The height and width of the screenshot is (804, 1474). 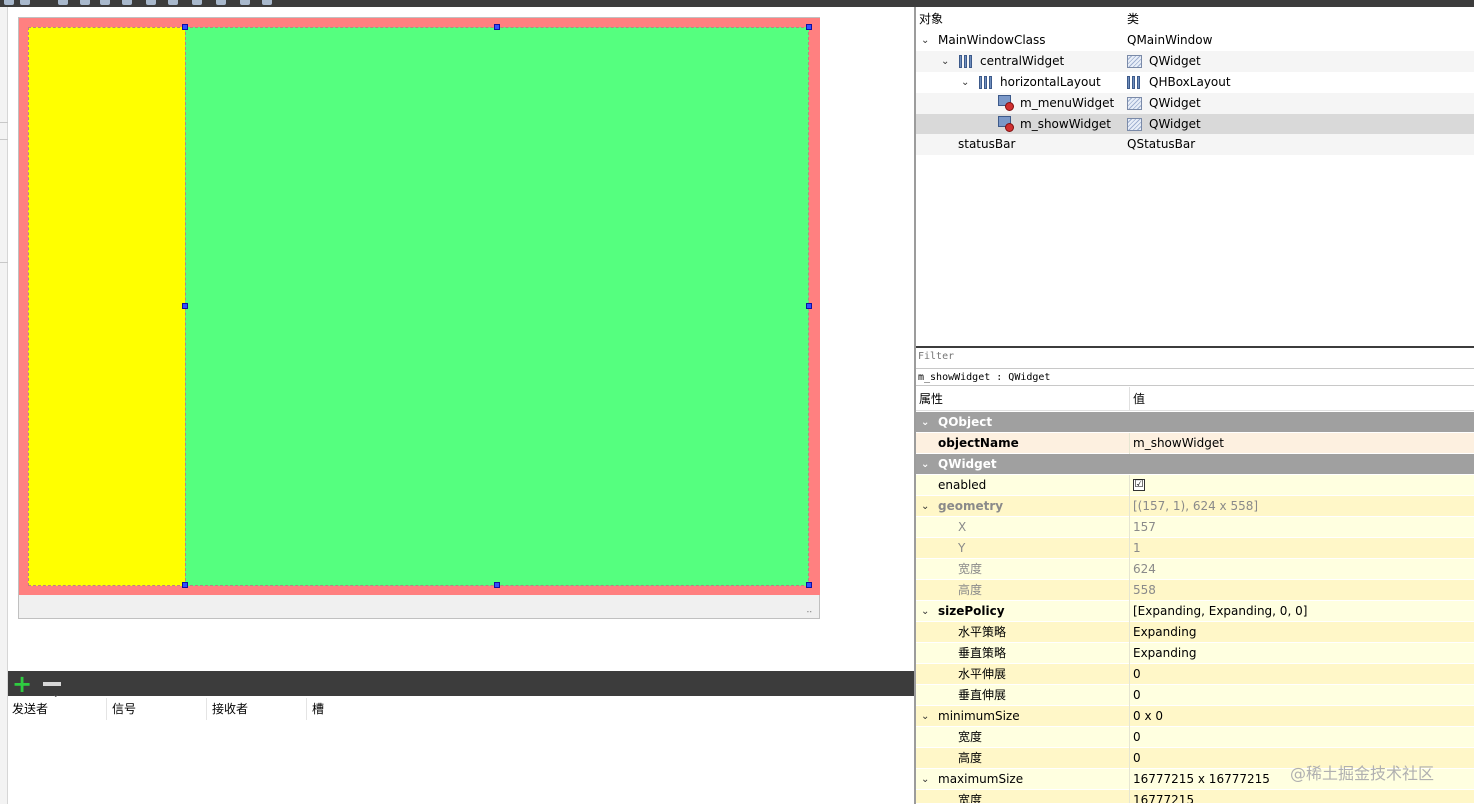 I want to click on property-group-qobject: ⌄ QObject, so click(x=1195, y=422).